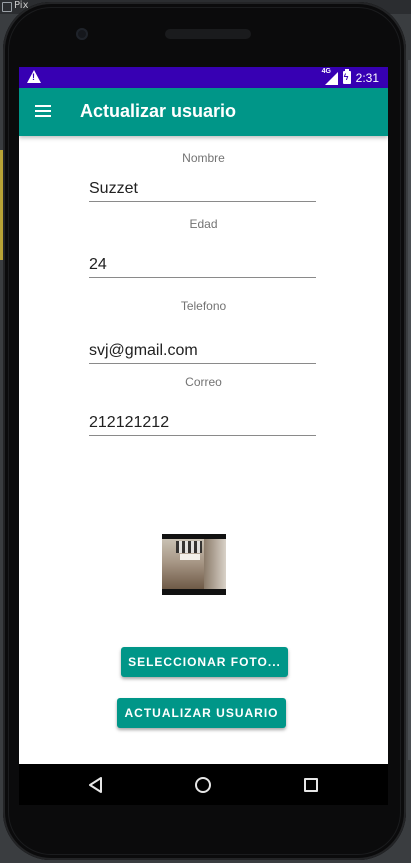  I want to click on edad-input: 24, so click(202, 265).